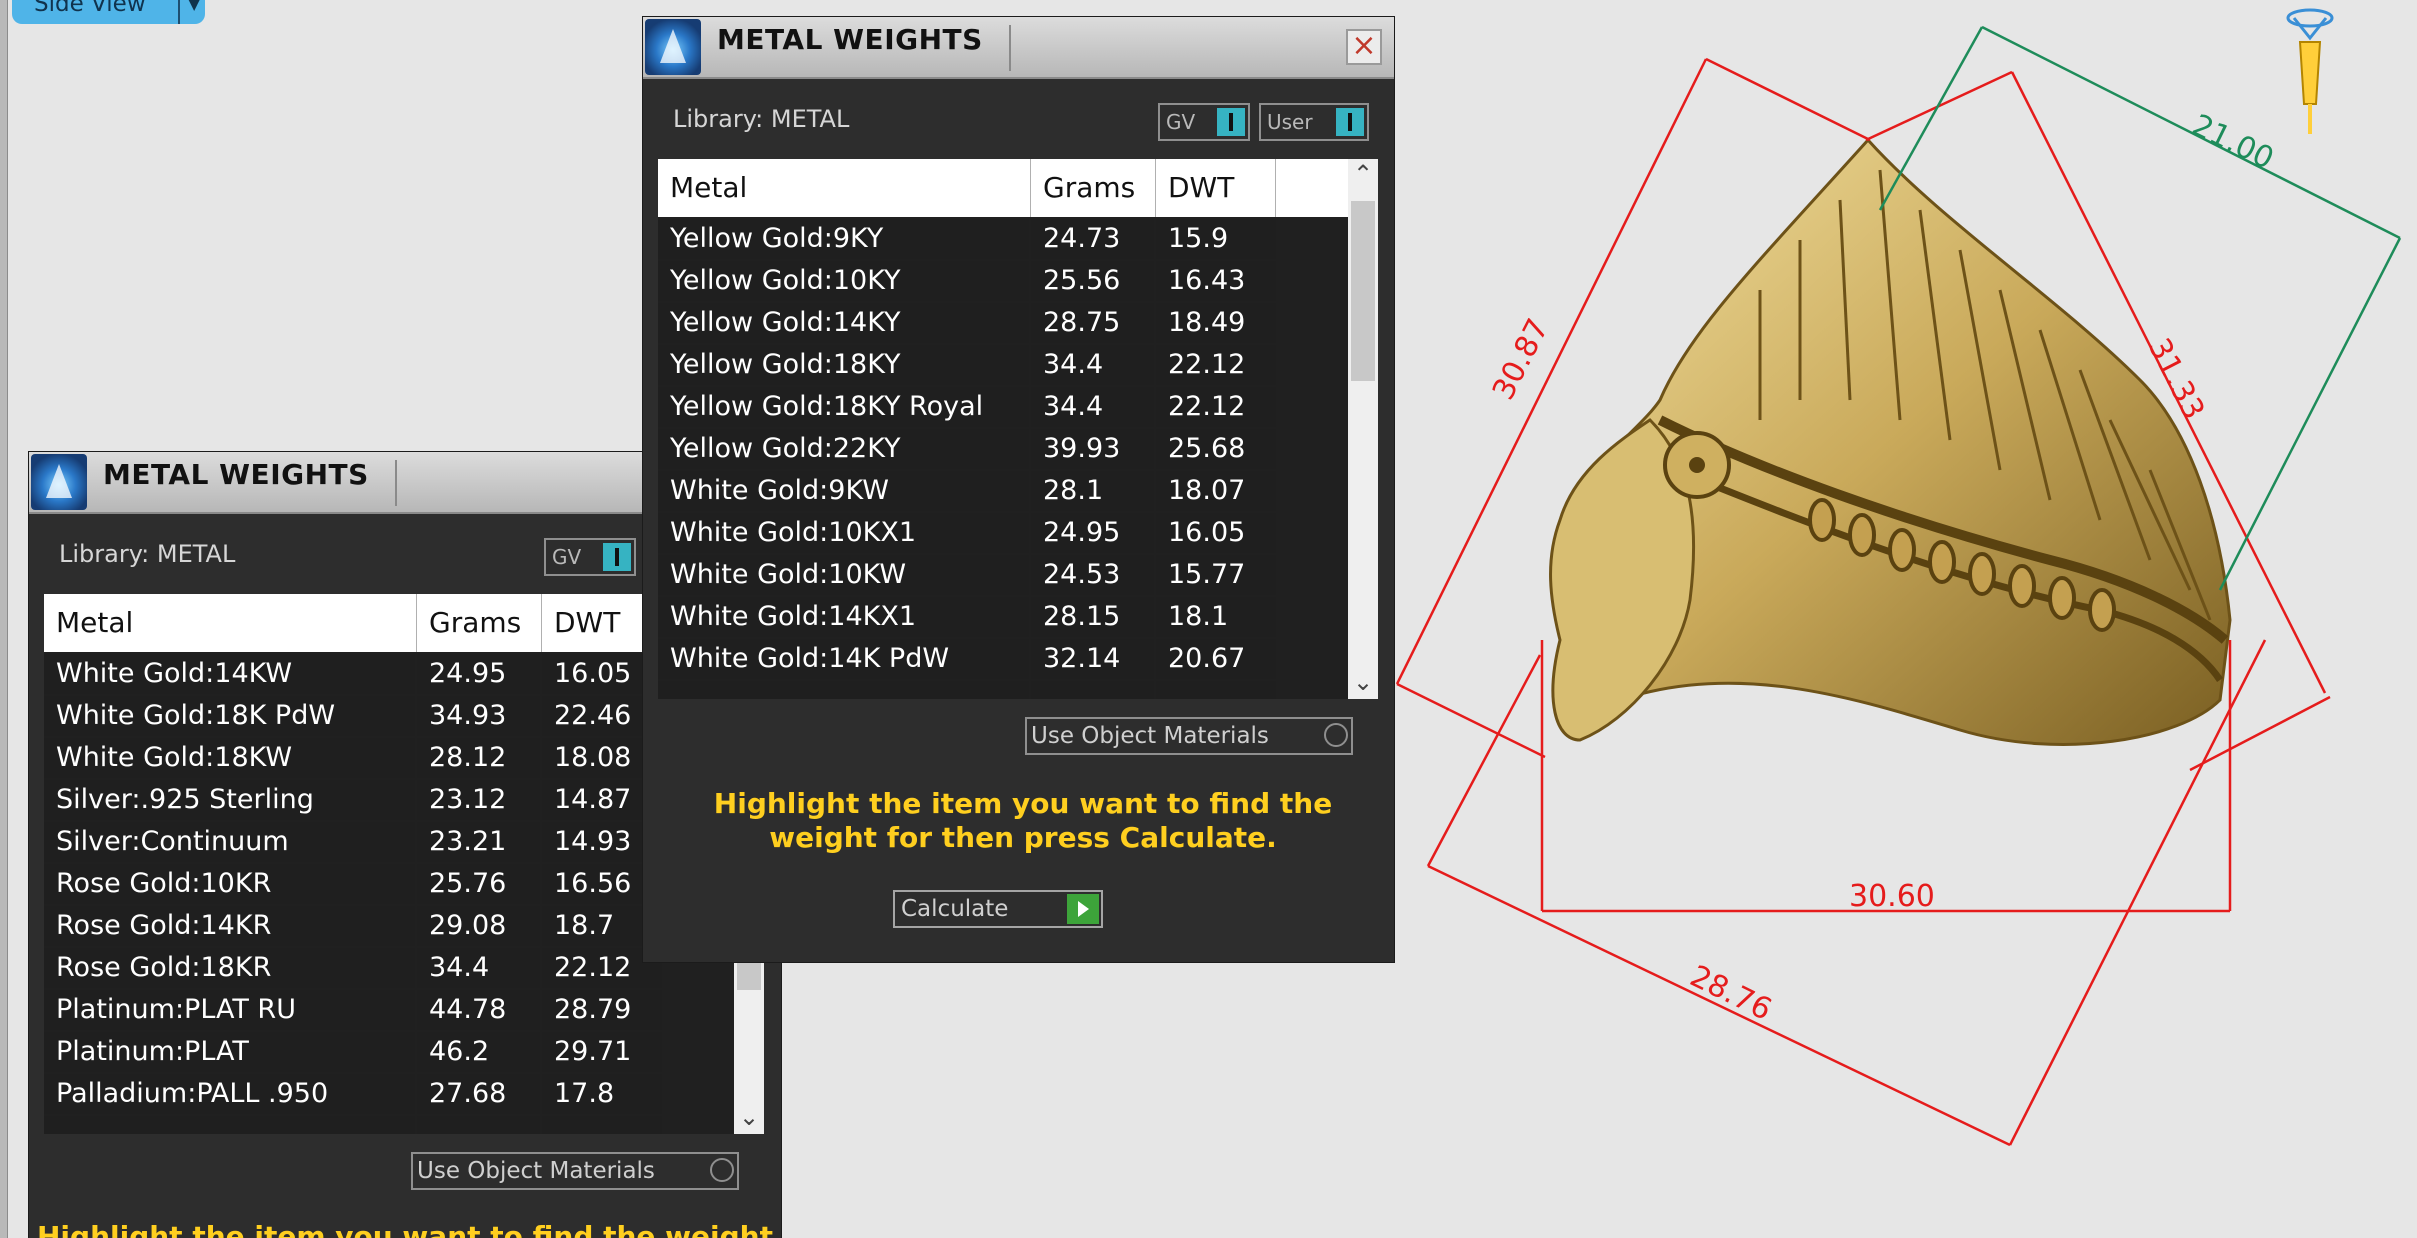 The width and height of the screenshot is (2417, 1238). I want to click on table-header: Metal Grams DWT, so click(1018, 188).